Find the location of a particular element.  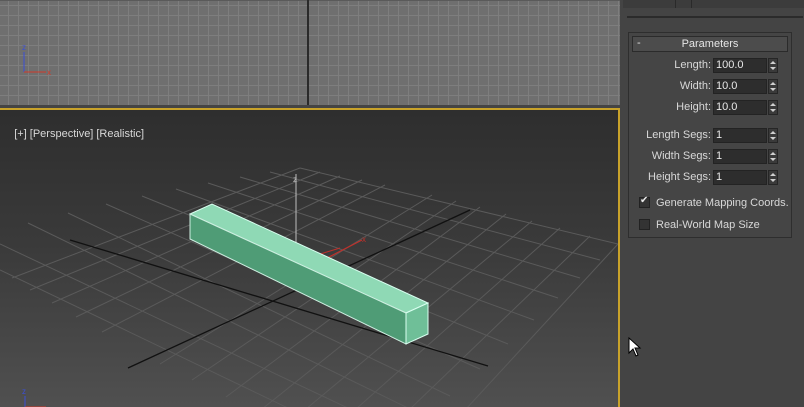

param-length-segs: Length Segs: 1 is located at coordinates (710, 135).